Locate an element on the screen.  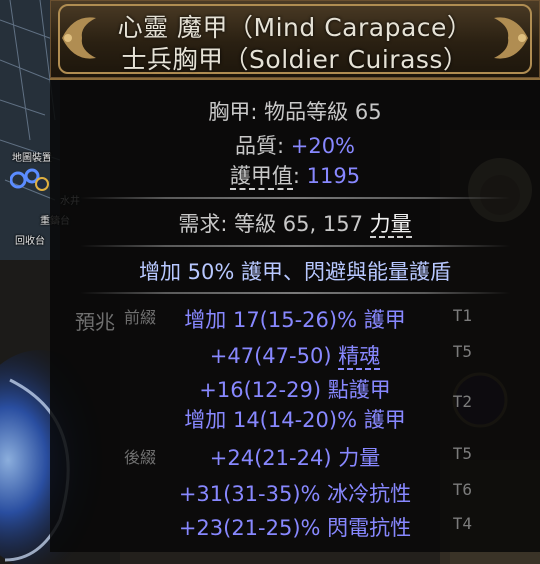
item-name: 心靈 魔甲（Mind Carapace） is located at coordinates (295, 27).